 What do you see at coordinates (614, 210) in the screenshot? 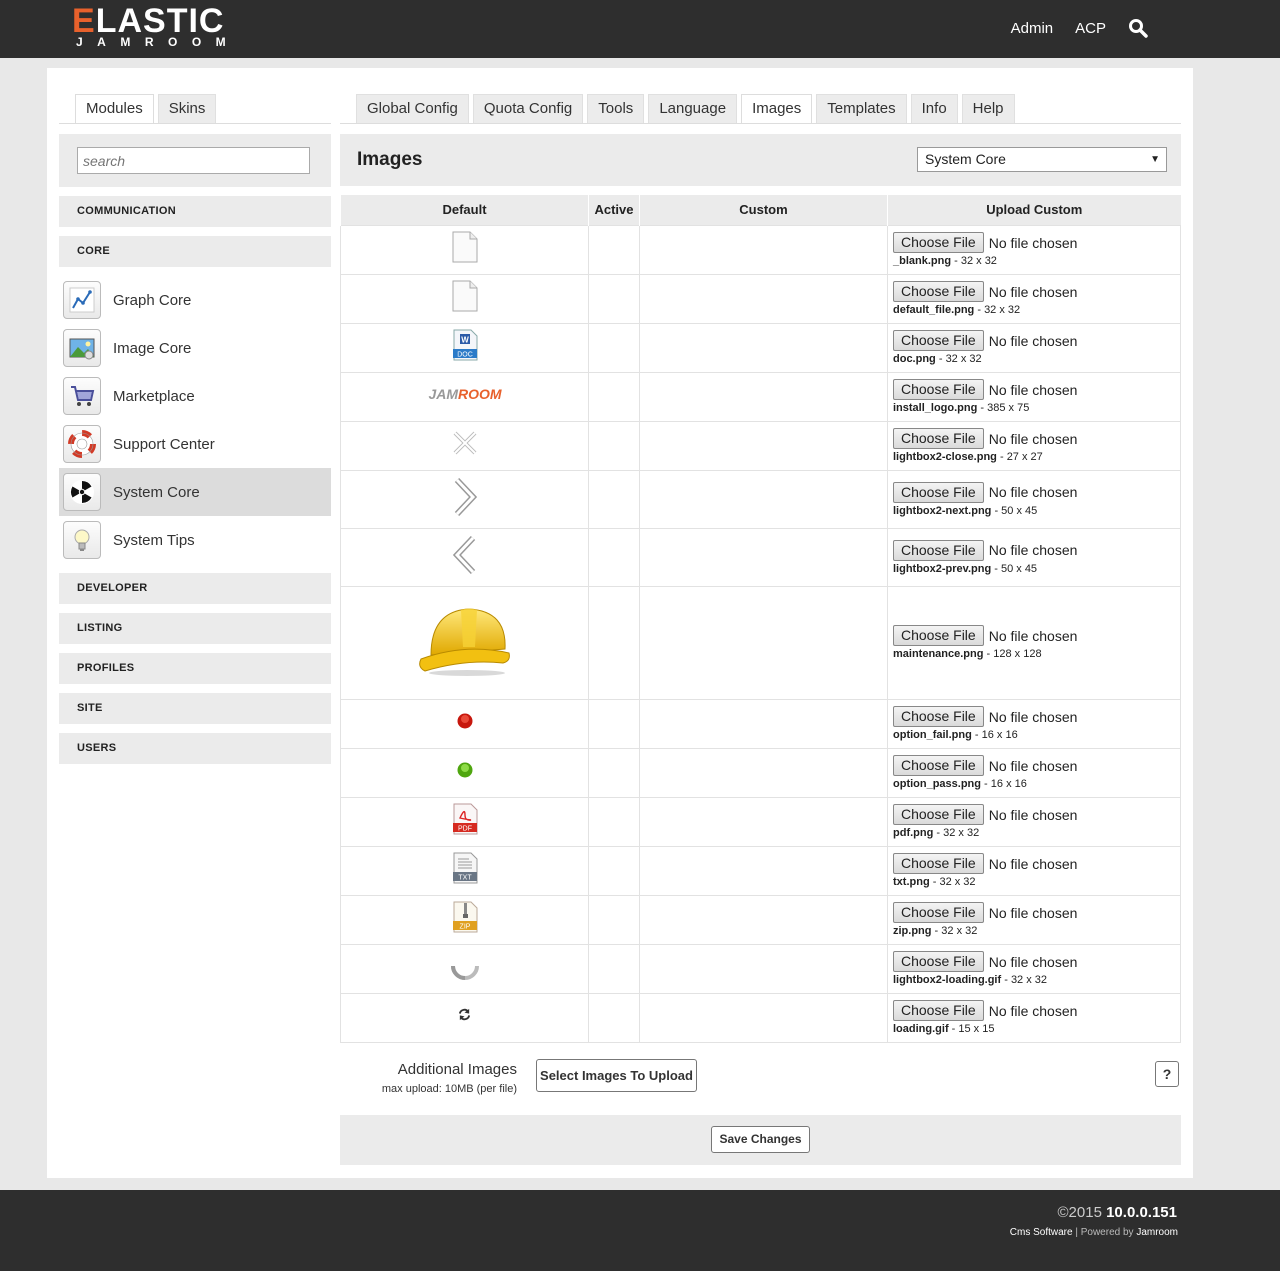
I see `col-active: Active` at bounding box center [614, 210].